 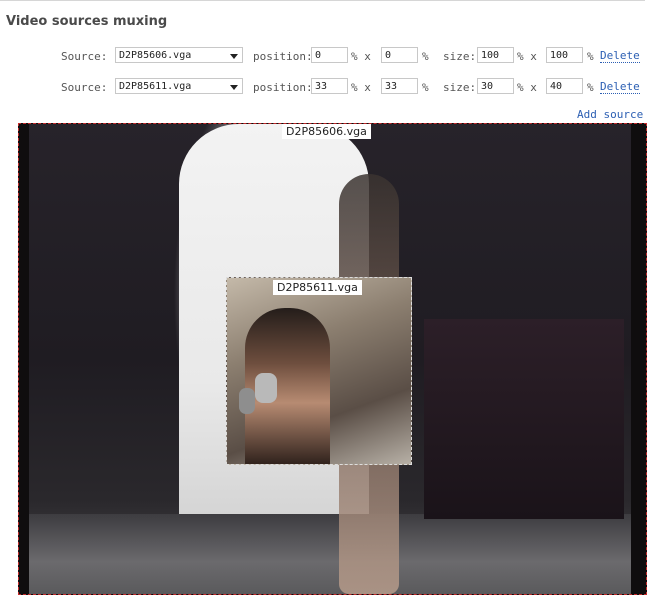 What do you see at coordinates (495, 86) in the screenshot?
I see `size-w-input-2: 30` at bounding box center [495, 86].